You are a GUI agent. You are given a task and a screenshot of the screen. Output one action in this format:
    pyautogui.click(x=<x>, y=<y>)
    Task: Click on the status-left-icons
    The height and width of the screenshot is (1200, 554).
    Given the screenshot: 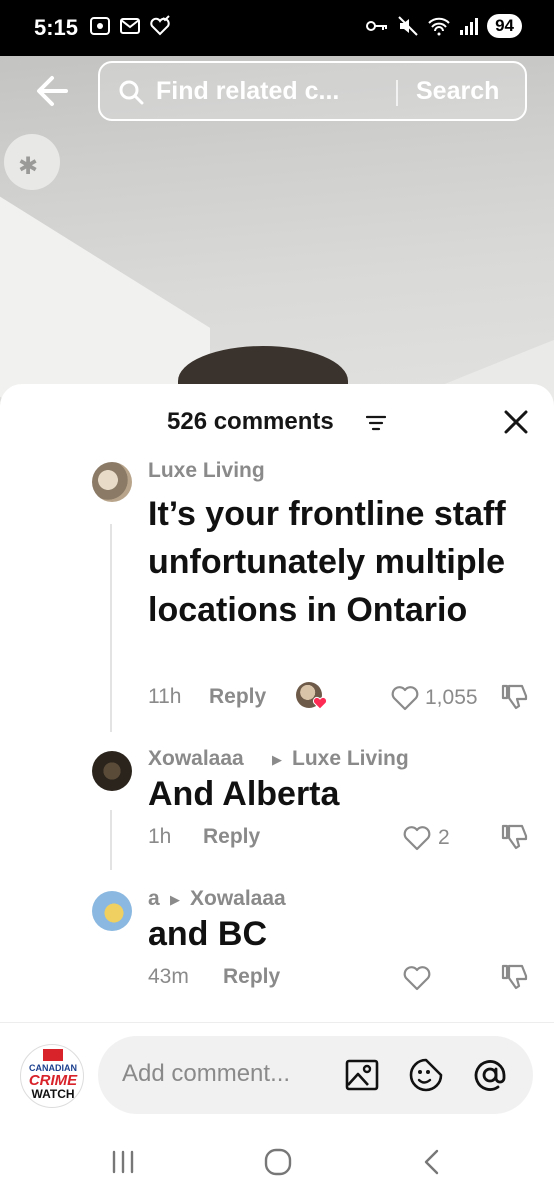 What is the action you would take?
    pyautogui.click(x=130, y=26)
    